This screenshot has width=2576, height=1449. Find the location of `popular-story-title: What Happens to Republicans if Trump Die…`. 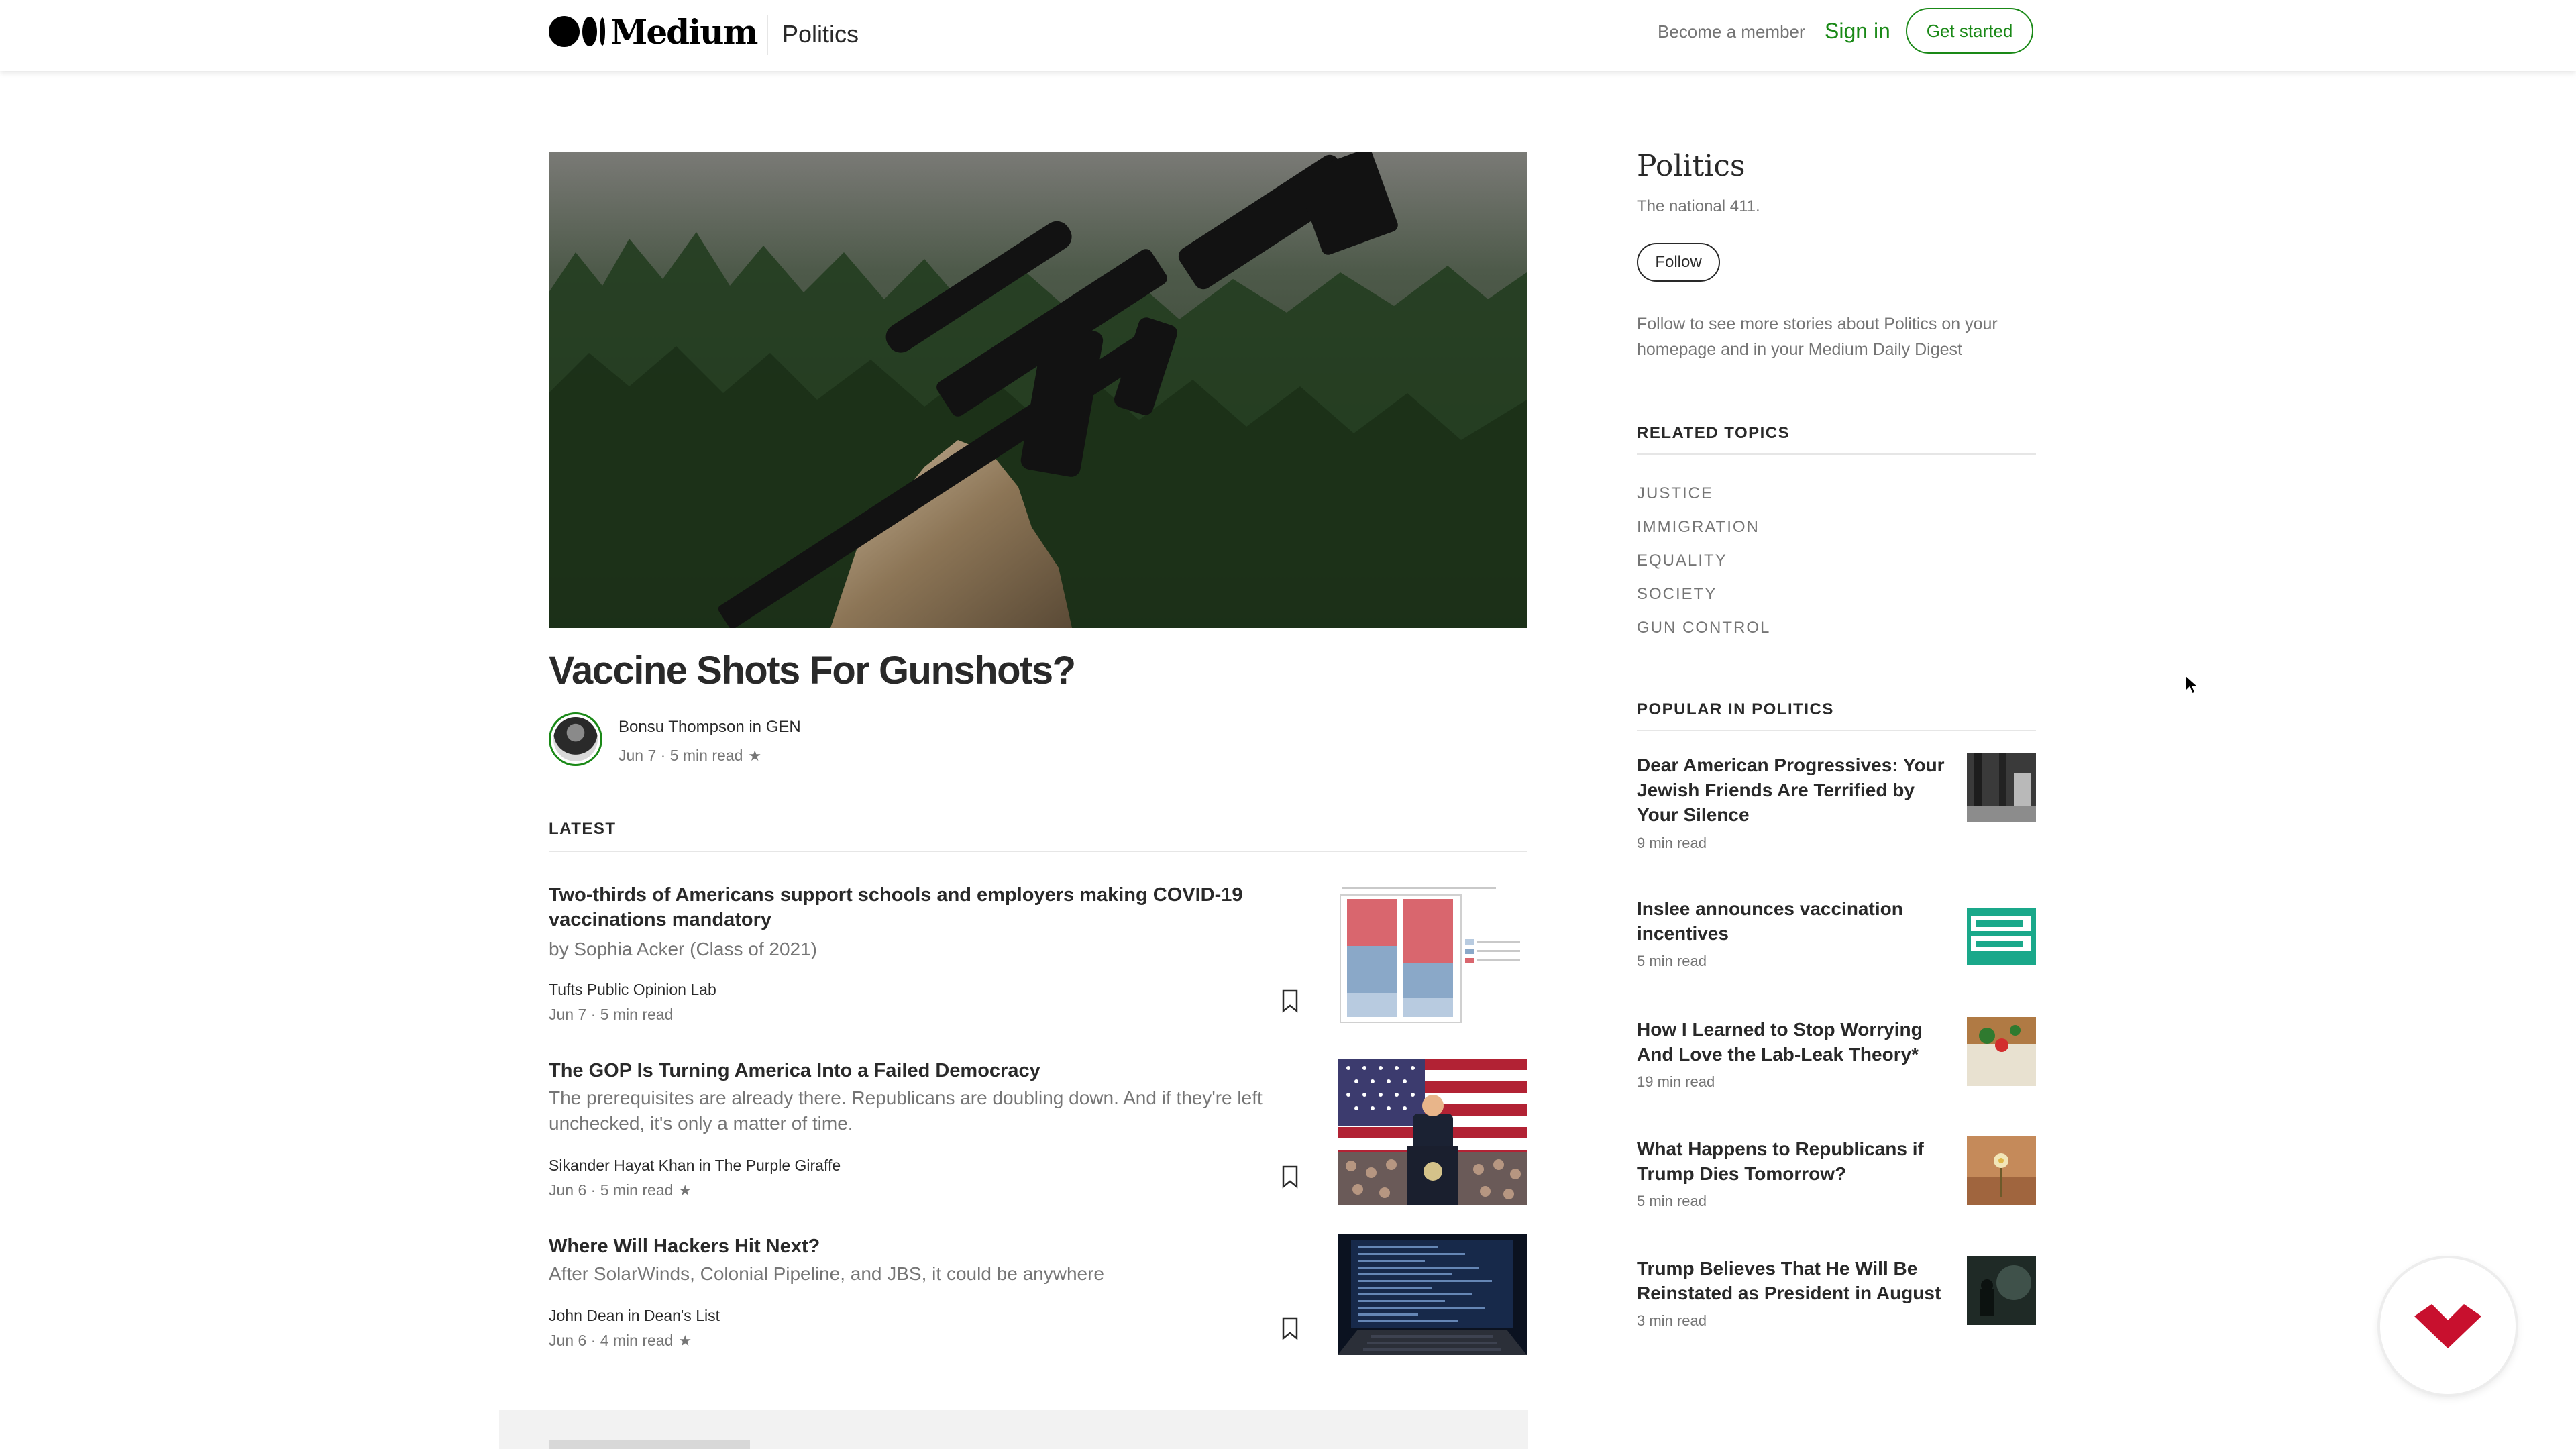

popular-story-title: What Happens to Republicans if Trump Die… is located at coordinates (1794, 1161).